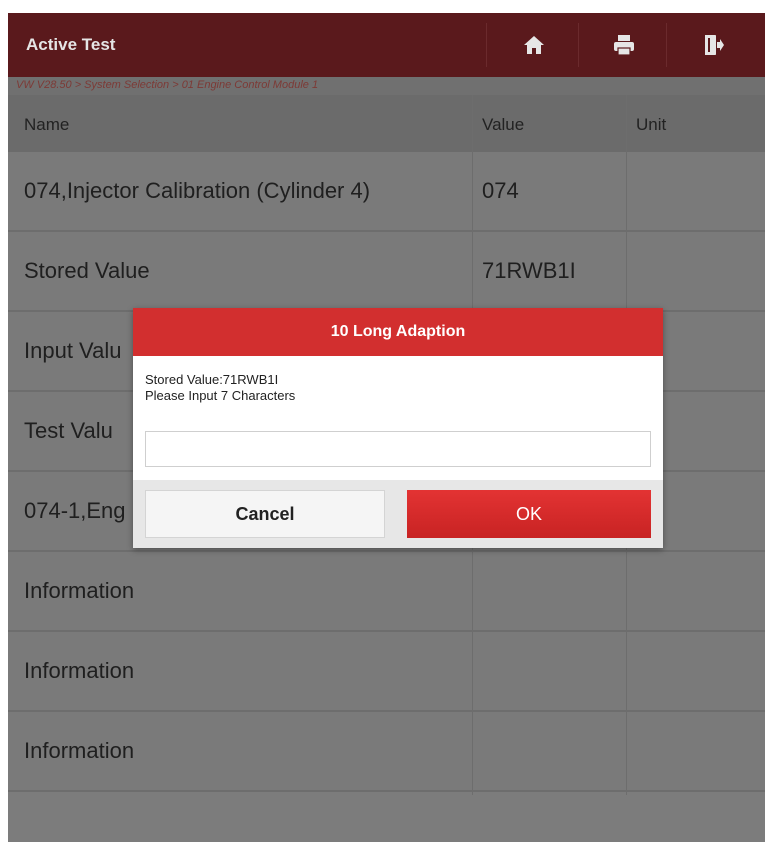  I want to click on table-header: Name Value Unit, so click(386, 123).